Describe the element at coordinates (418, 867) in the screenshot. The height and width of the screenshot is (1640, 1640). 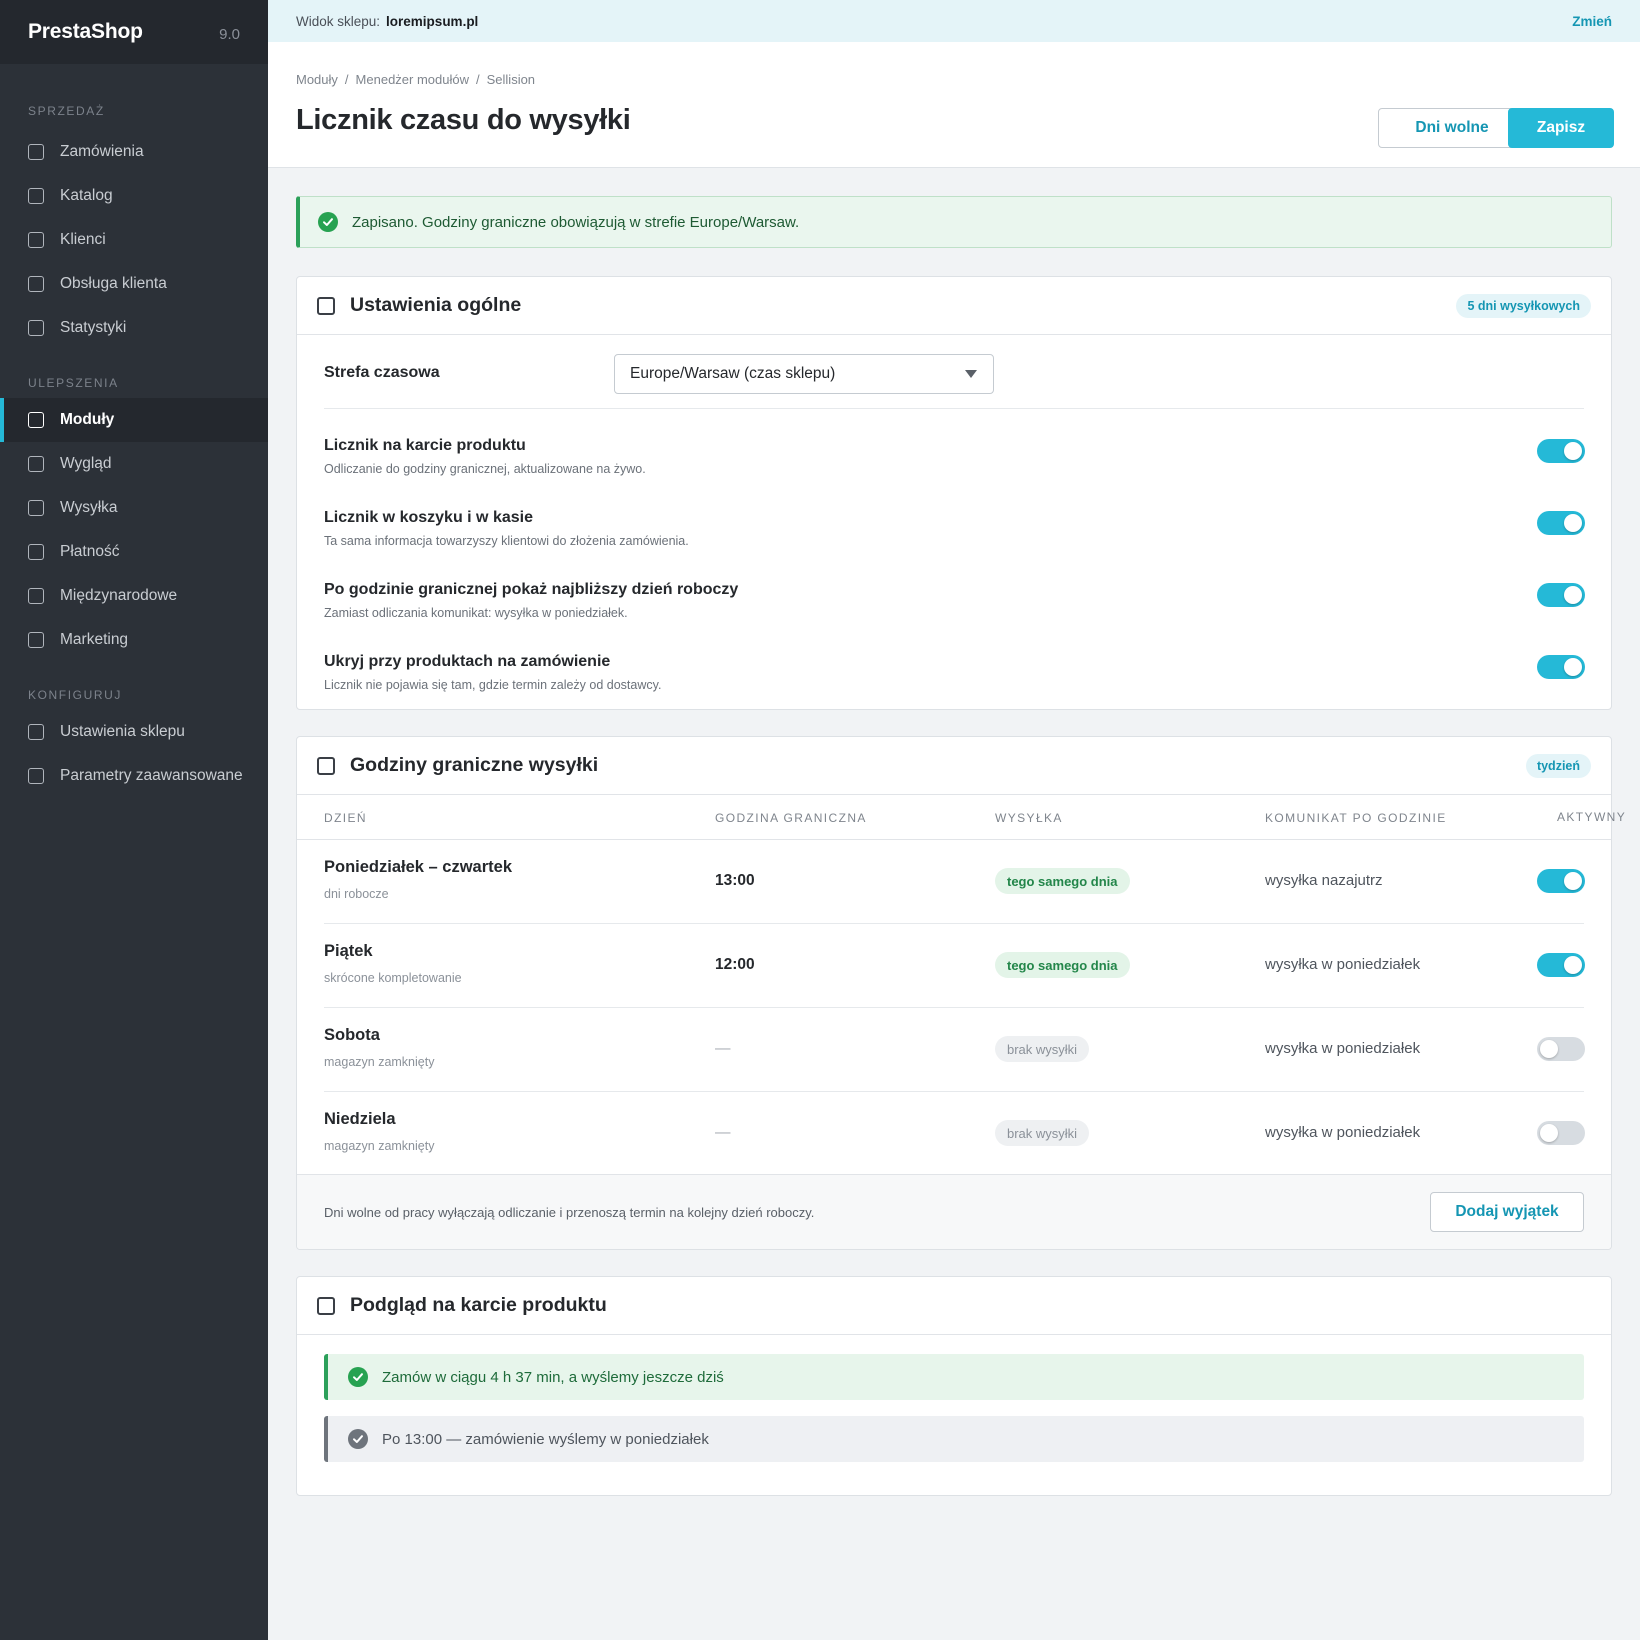
I see `day-name: Poniedziałek – czwartek` at that location.